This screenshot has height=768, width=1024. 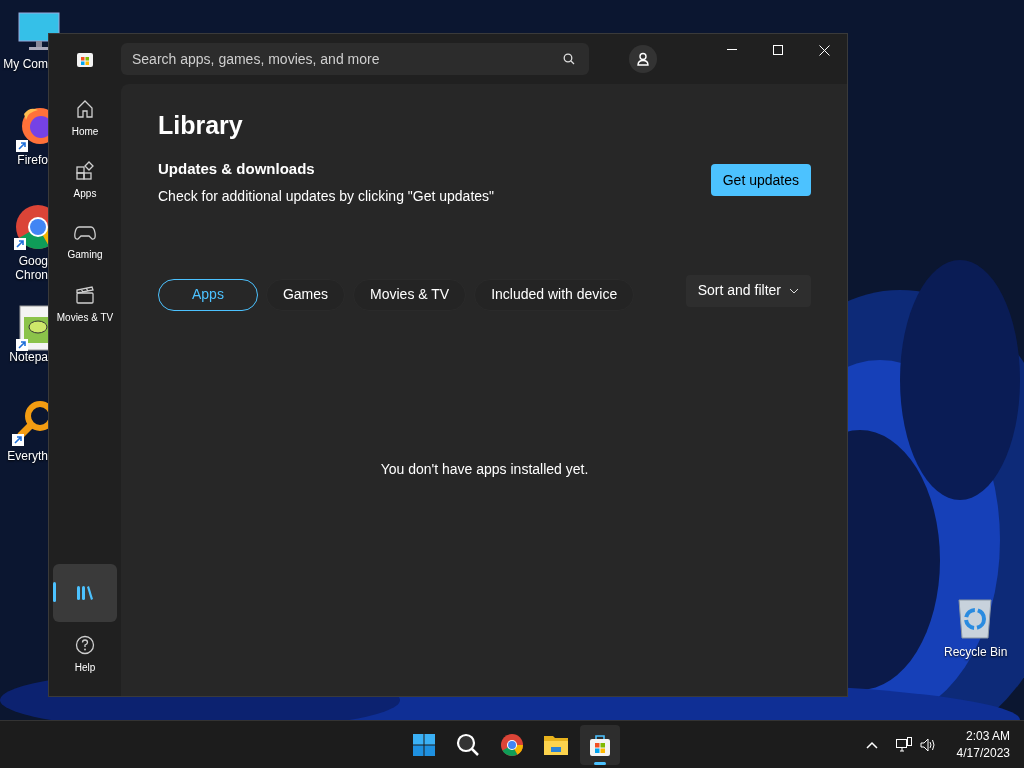 I want to click on nav-item: Gaming, so click(x=85, y=243).